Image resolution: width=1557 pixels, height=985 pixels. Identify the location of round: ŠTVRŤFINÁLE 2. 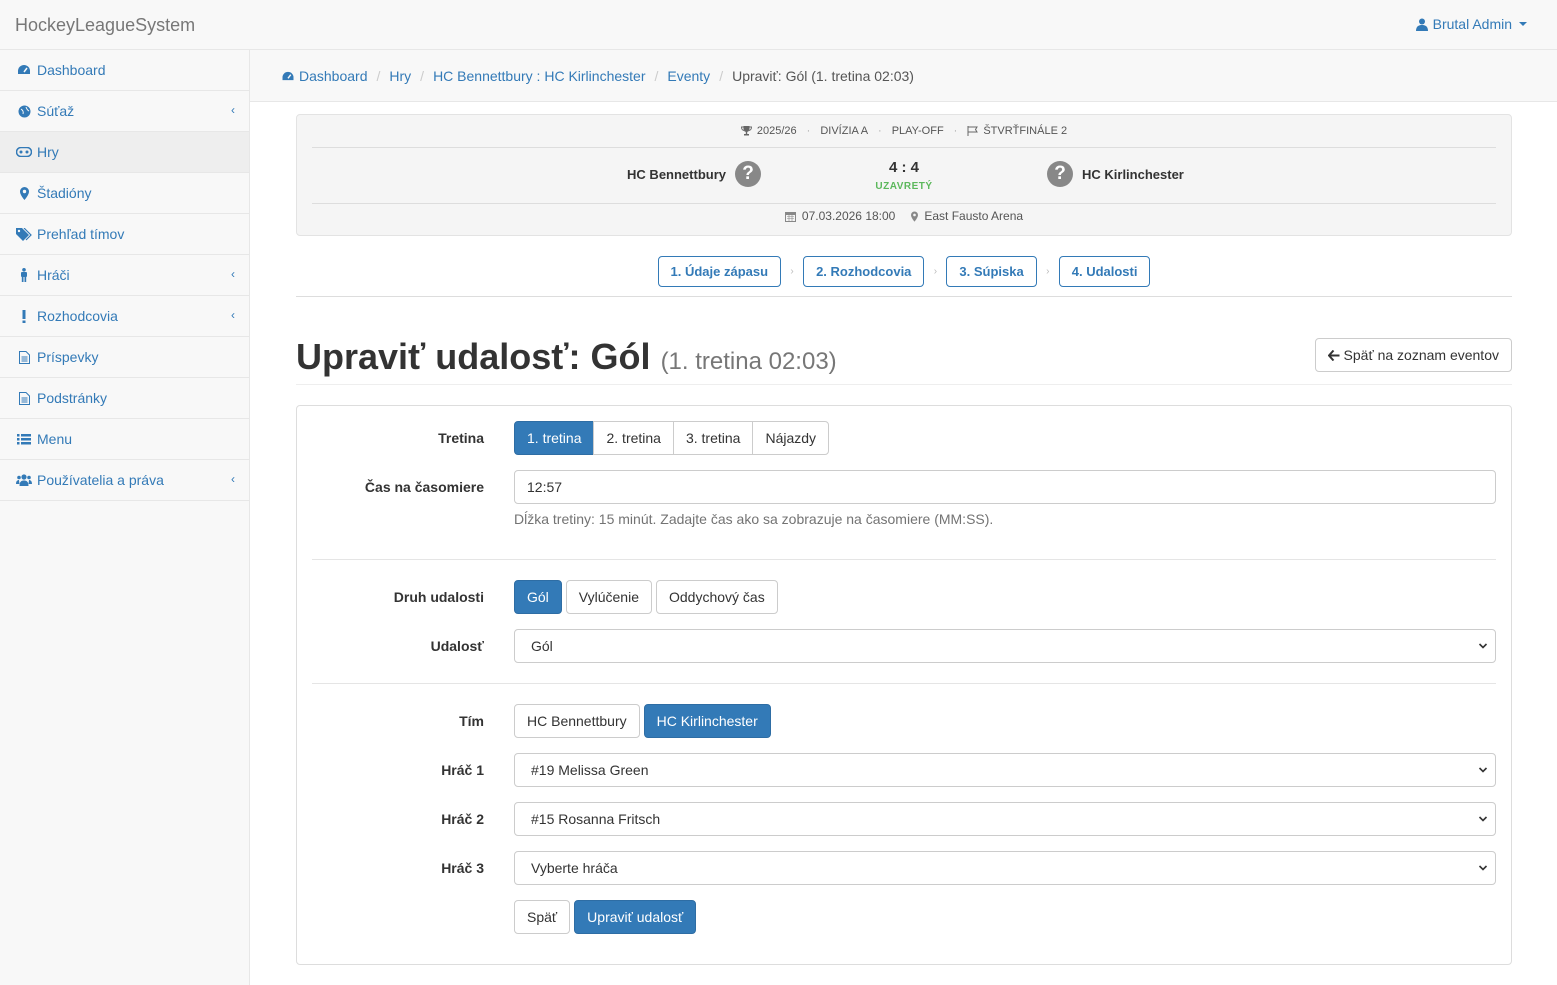
(1017, 131).